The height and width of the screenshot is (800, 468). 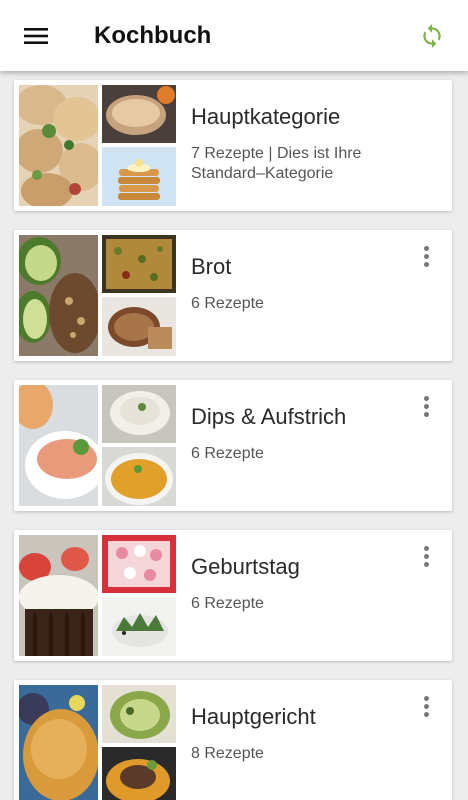 I want to click on category-name: Hauptgericht, so click(x=253, y=716).